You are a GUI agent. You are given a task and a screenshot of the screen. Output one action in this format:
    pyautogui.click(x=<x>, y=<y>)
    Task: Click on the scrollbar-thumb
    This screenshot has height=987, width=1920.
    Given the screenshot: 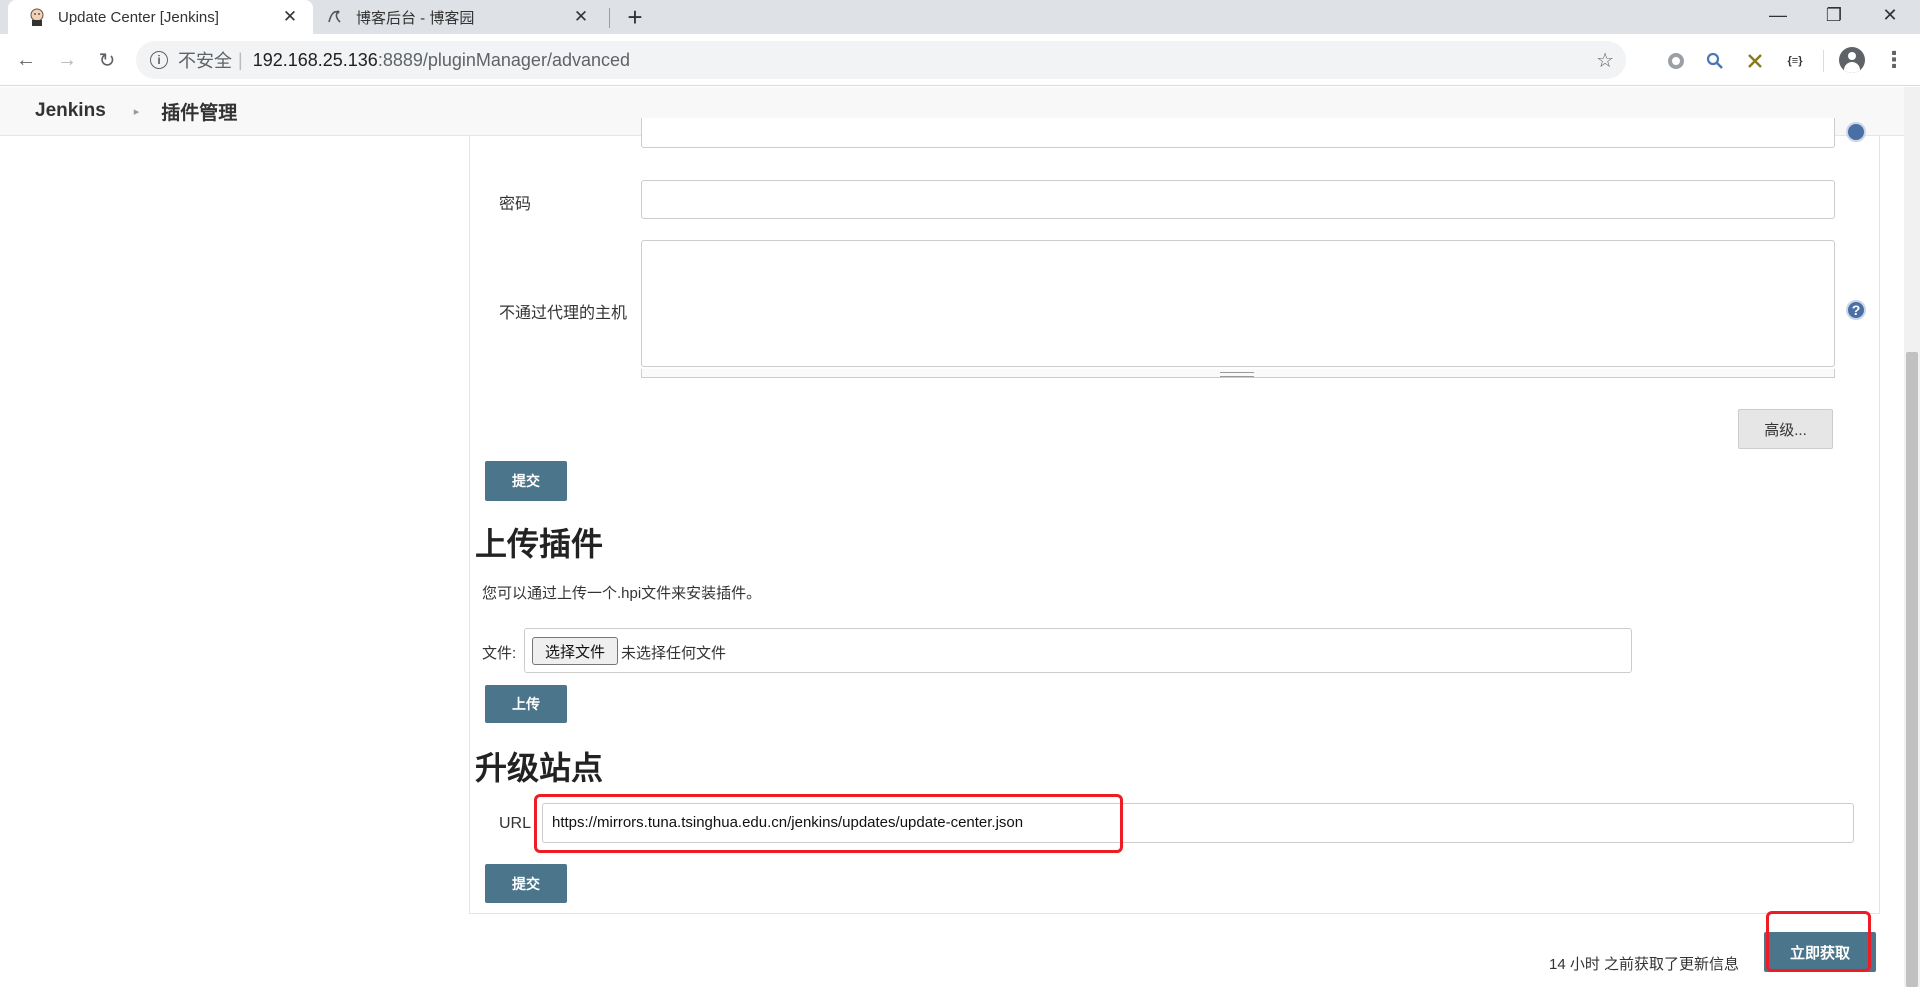 What is the action you would take?
    pyautogui.click(x=1912, y=669)
    